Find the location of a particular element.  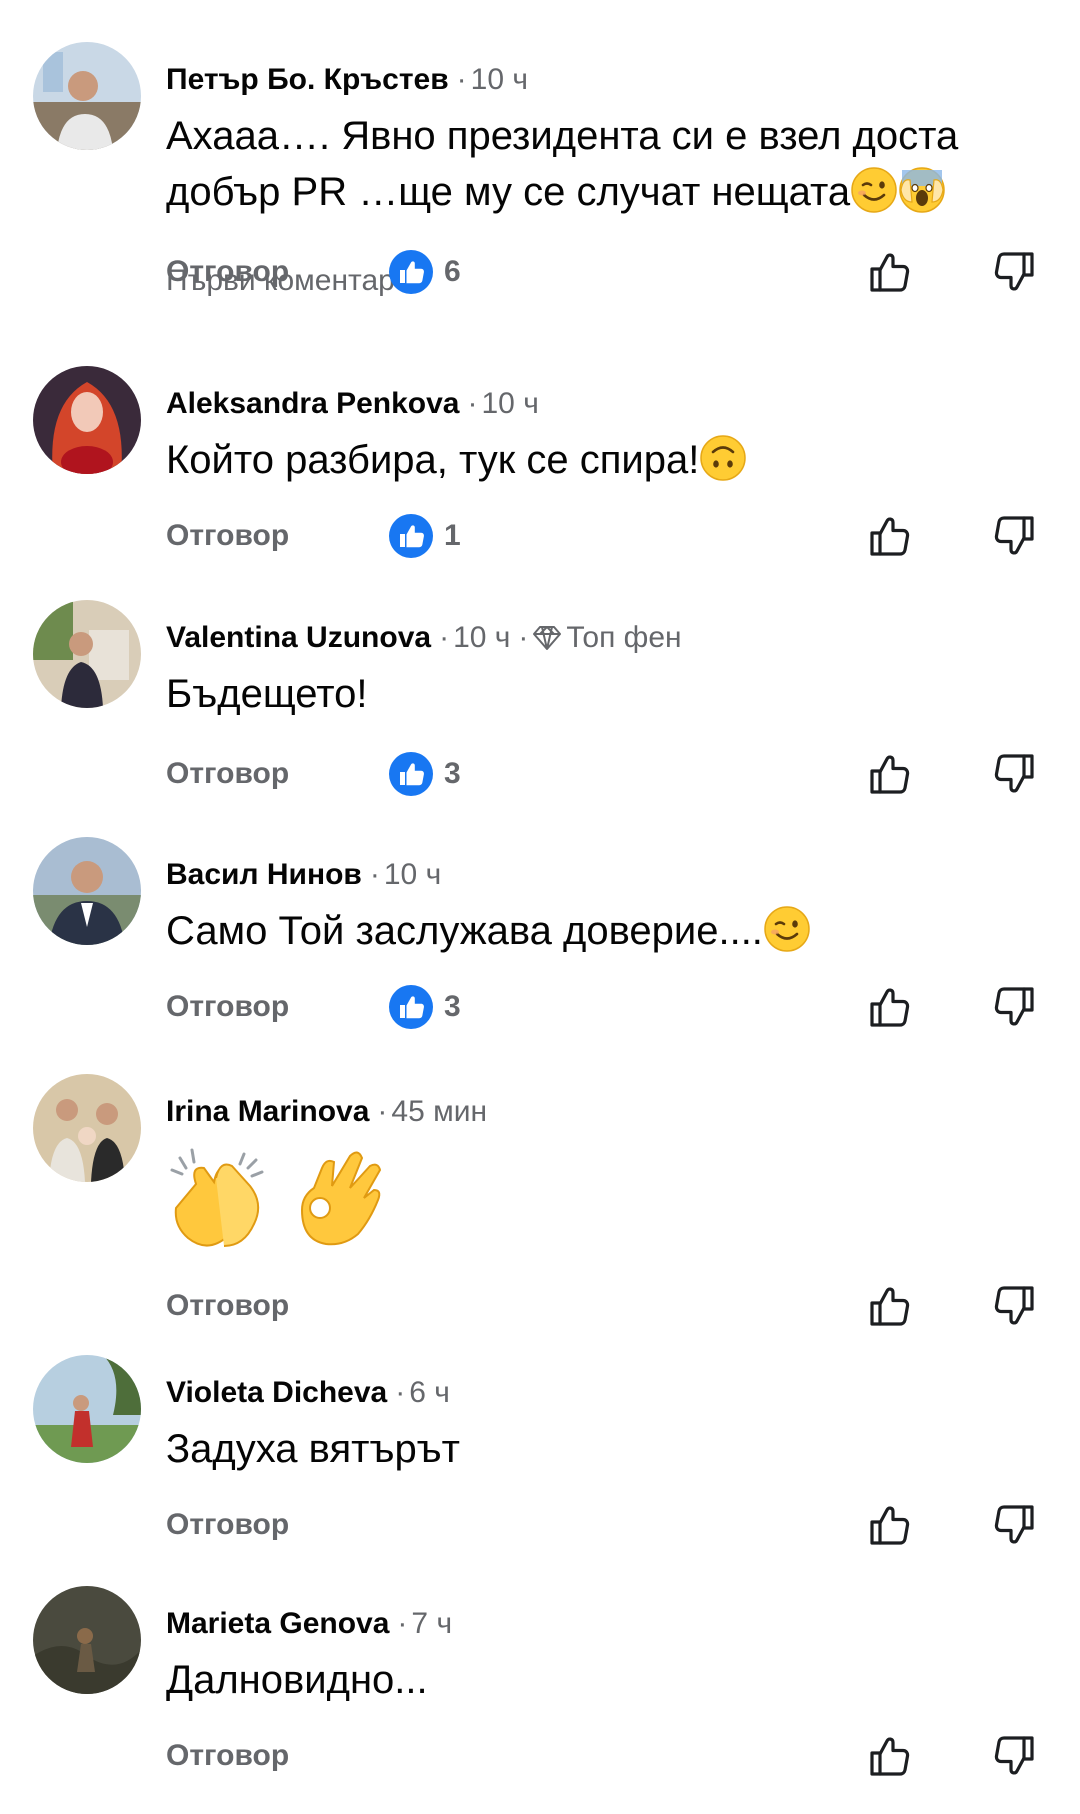

timestamp: 7 ч is located at coordinates (431, 1623).